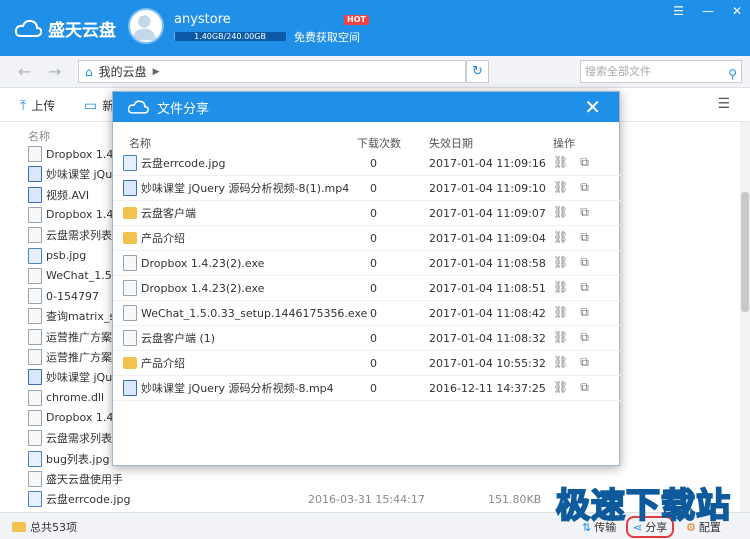 This screenshot has height=539, width=750. What do you see at coordinates (723, 104) in the screenshot?
I see `list-view-icon: ☰` at bounding box center [723, 104].